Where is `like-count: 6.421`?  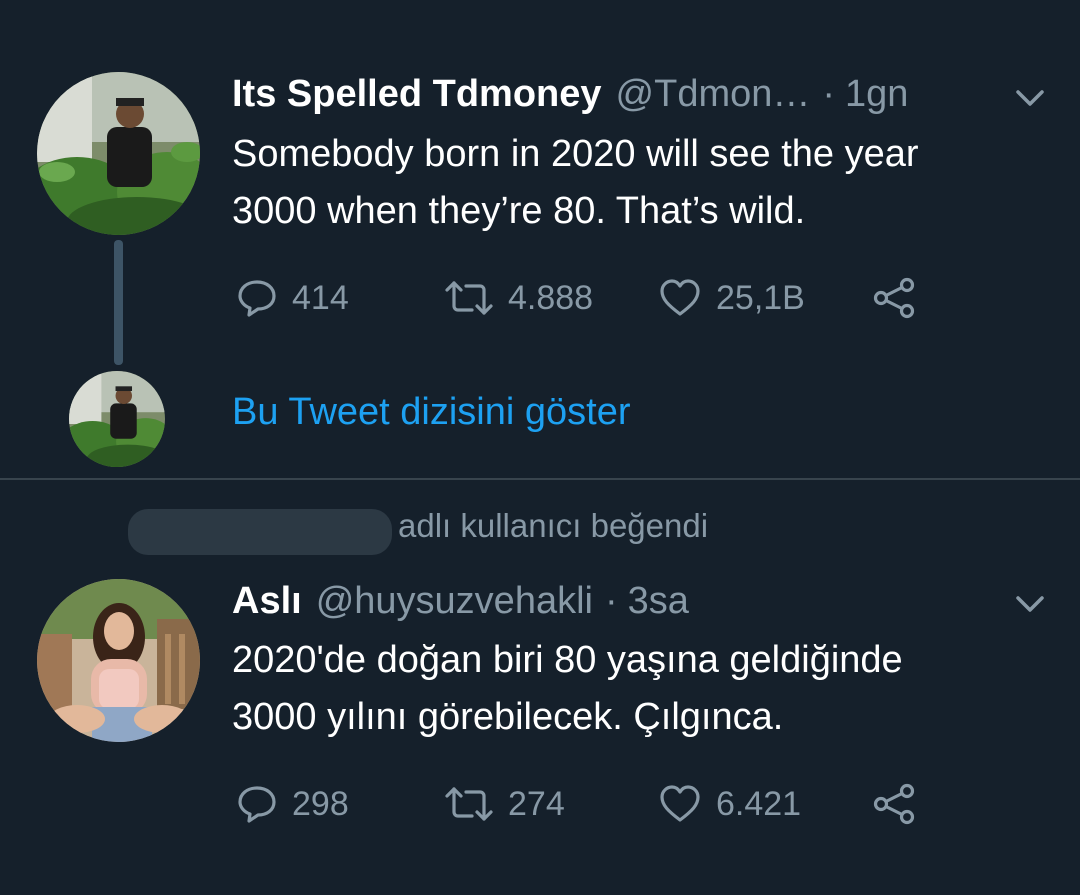
like-count: 6.421 is located at coordinates (759, 803).